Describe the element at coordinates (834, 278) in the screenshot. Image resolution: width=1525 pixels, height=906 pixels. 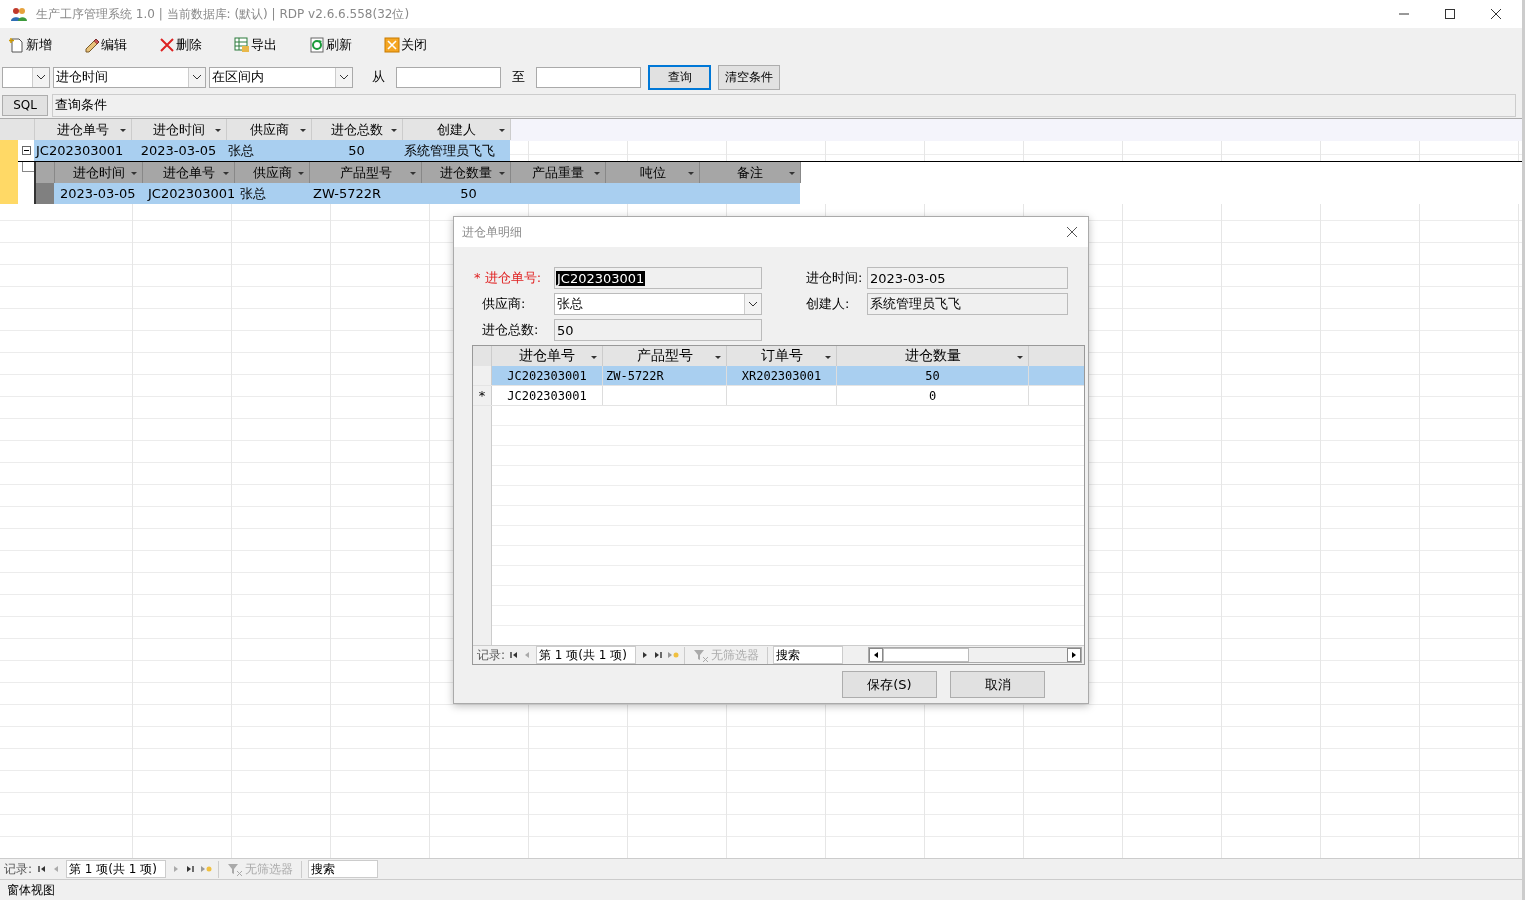
I see `field-label: 进仓时间:` at that location.